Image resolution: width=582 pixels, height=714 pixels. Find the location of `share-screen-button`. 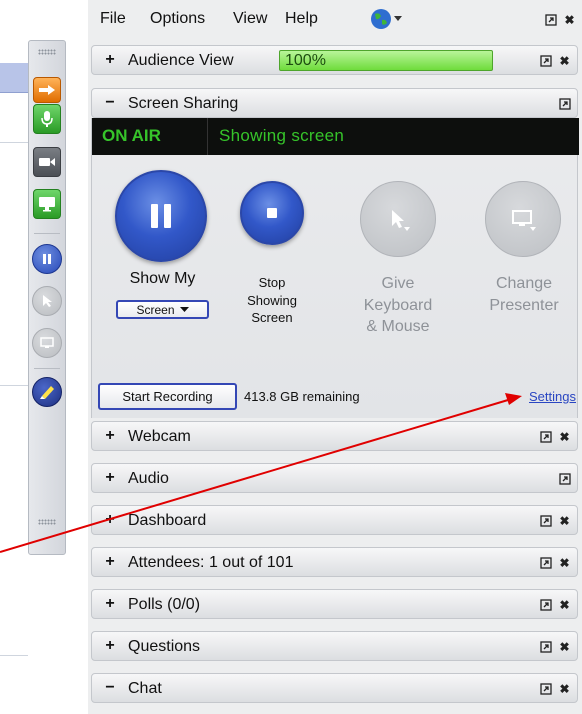

share-screen-button is located at coordinates (47, 204).